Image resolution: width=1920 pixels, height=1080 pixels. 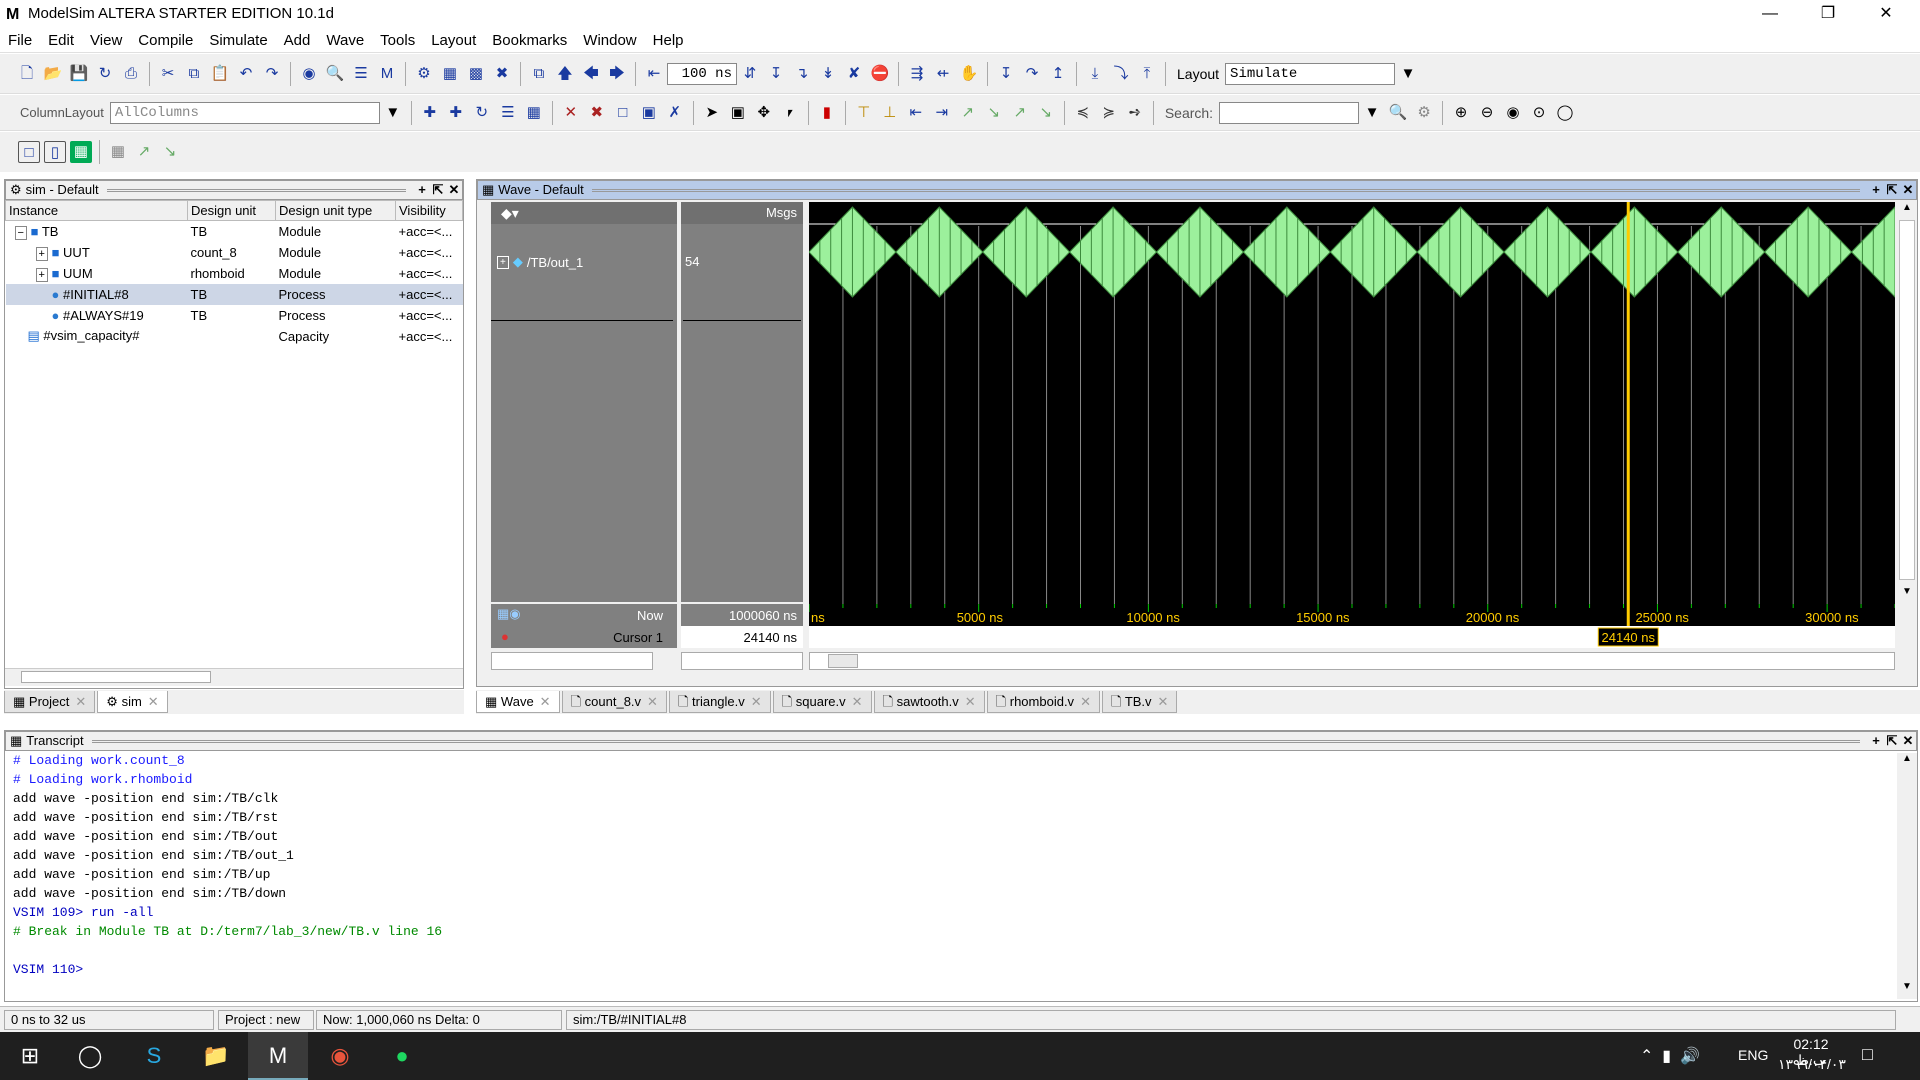 I want to click on open-folder-icon: 📂, so click(x=53, y=74).